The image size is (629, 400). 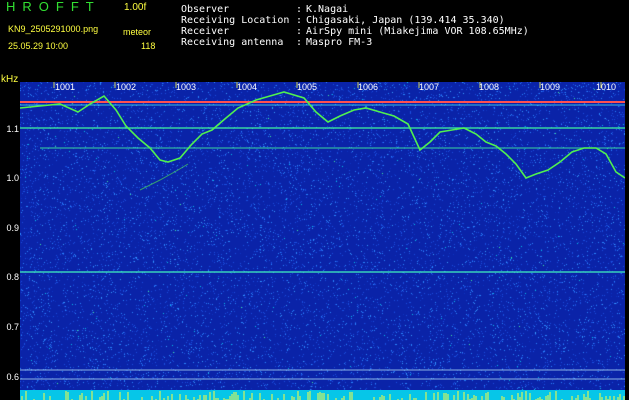 What do you see at coordinates (186, 87) in the screenshot?
I see `x-tick: 1003` at bounding box center [186, 87].